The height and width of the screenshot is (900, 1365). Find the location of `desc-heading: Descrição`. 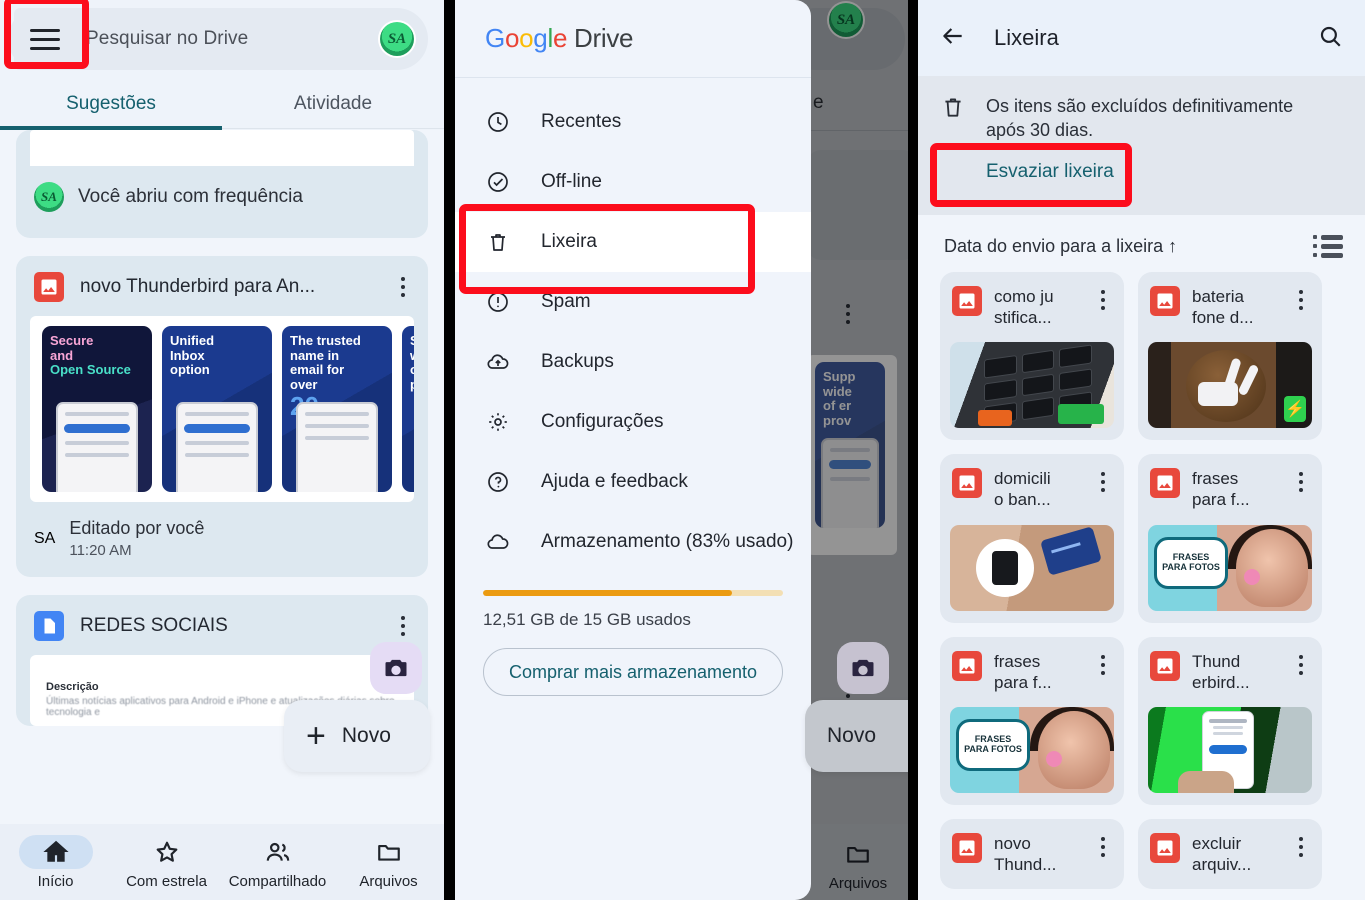

desc-heading: Descrição is located at coordinates (72, 687).